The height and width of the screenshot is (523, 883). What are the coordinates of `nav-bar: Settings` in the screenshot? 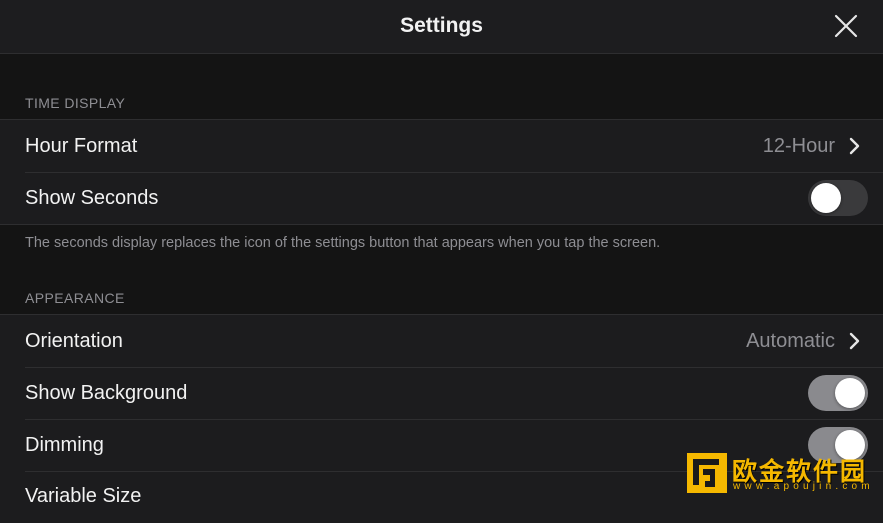 It's located at (441, 27).